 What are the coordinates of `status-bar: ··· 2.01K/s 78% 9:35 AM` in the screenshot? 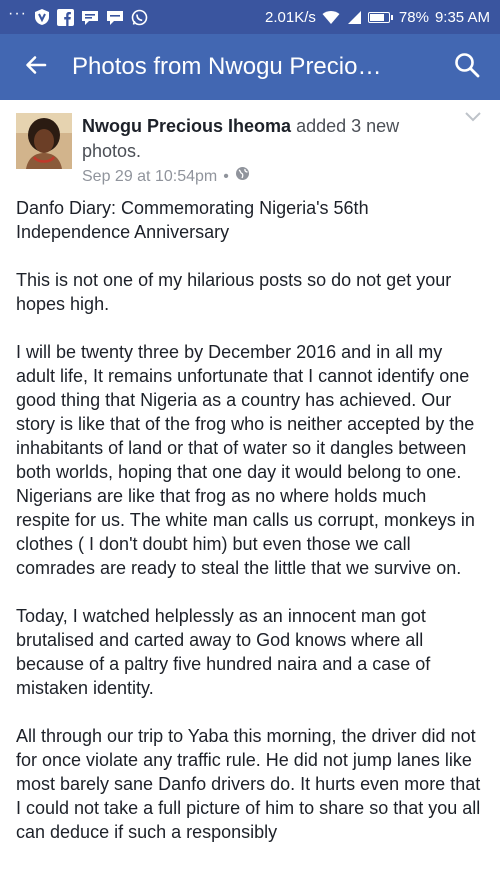 It's located at (250, 17).